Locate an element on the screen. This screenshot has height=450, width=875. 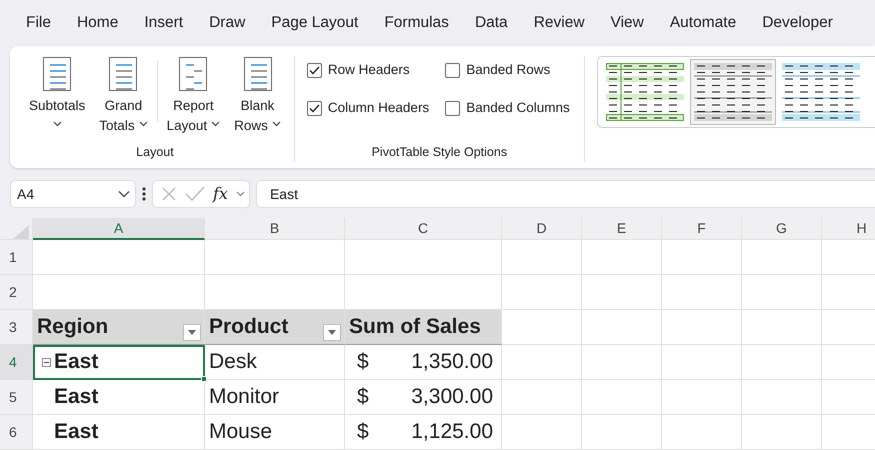
menu-tab: View is located at coordinates (627, 23).